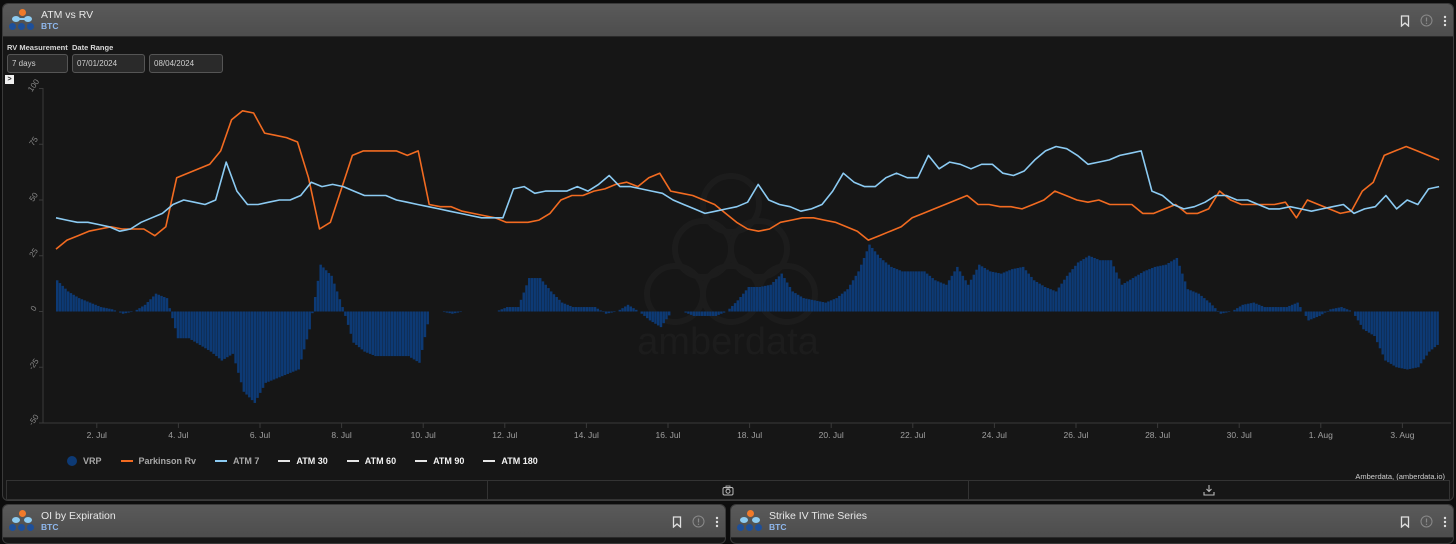 This screenshot has height=544, width=1456. What do you see at coordinates (912, 435) in the screenshot?
I see `x-tick-label: 22. Jul` at bounding box center [912, 435].